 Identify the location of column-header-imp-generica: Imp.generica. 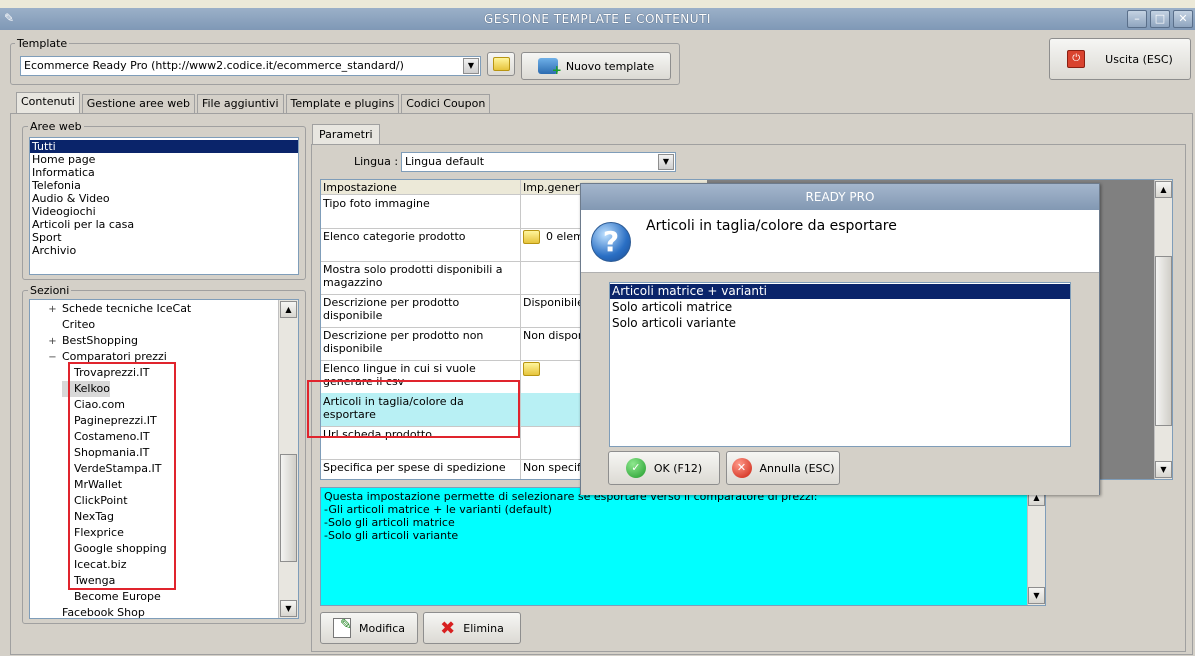
(551, 187).